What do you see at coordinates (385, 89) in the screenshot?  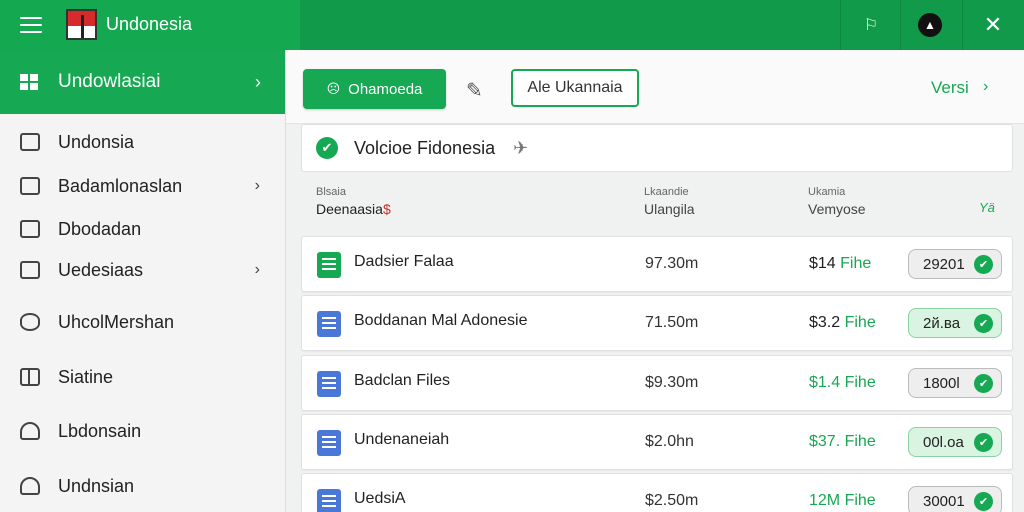 I see `primary-button-label: Ohamoeda` at bounding box center [385, 89].